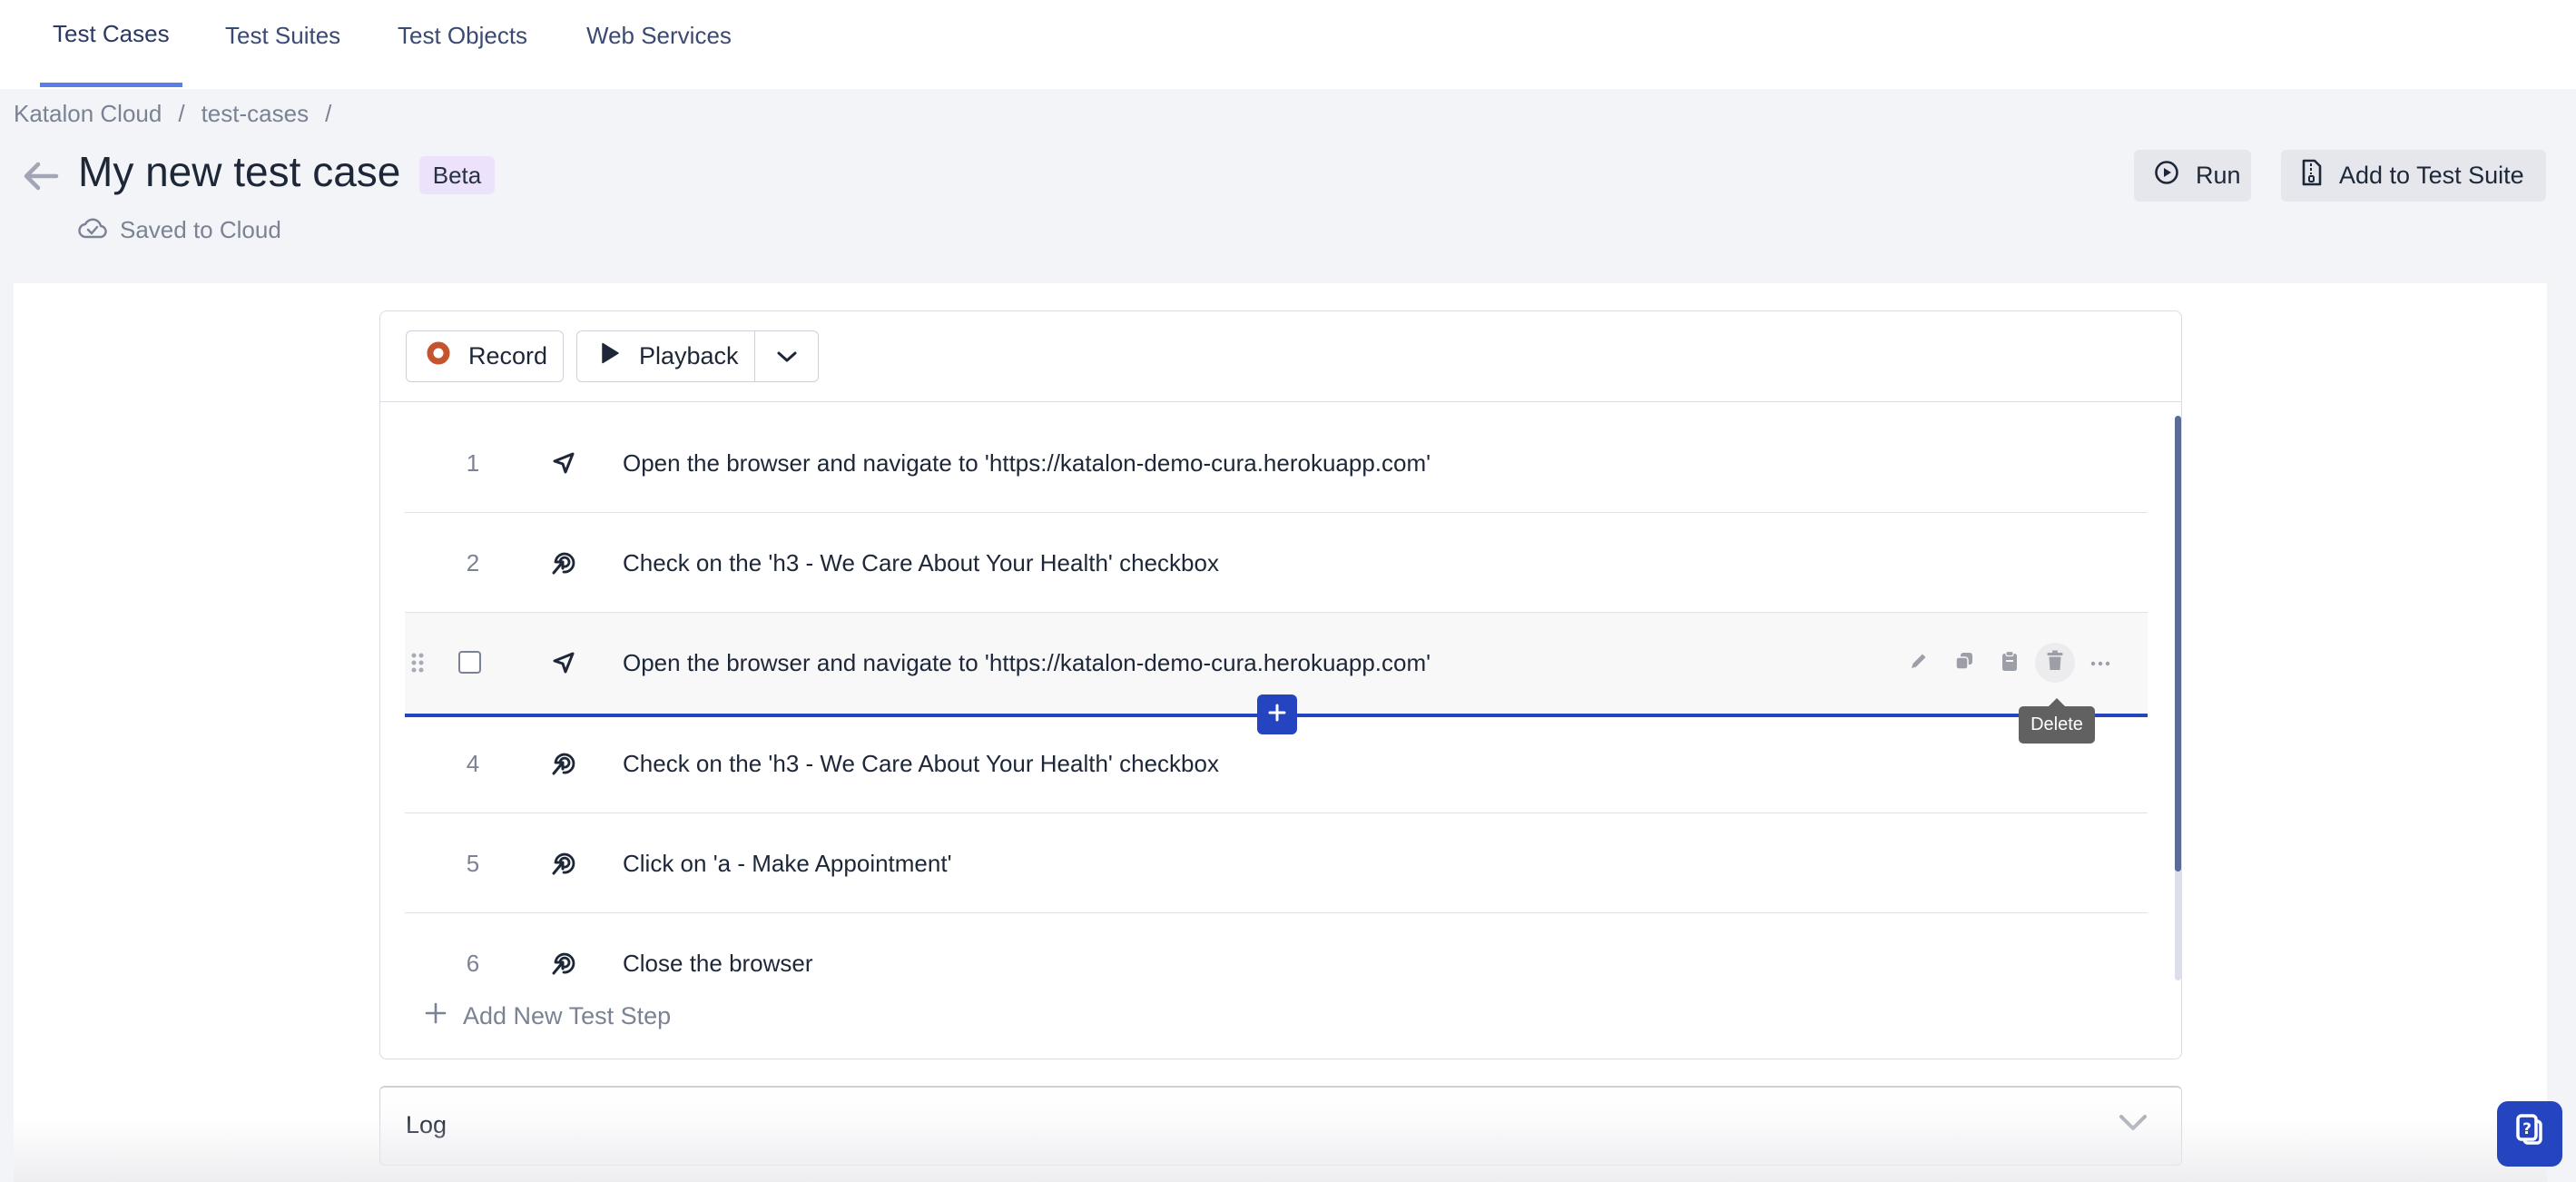 This screenshot has height=1182, width=2576. I want to click on delete-tooltip: Delete, so click(2057, 721).